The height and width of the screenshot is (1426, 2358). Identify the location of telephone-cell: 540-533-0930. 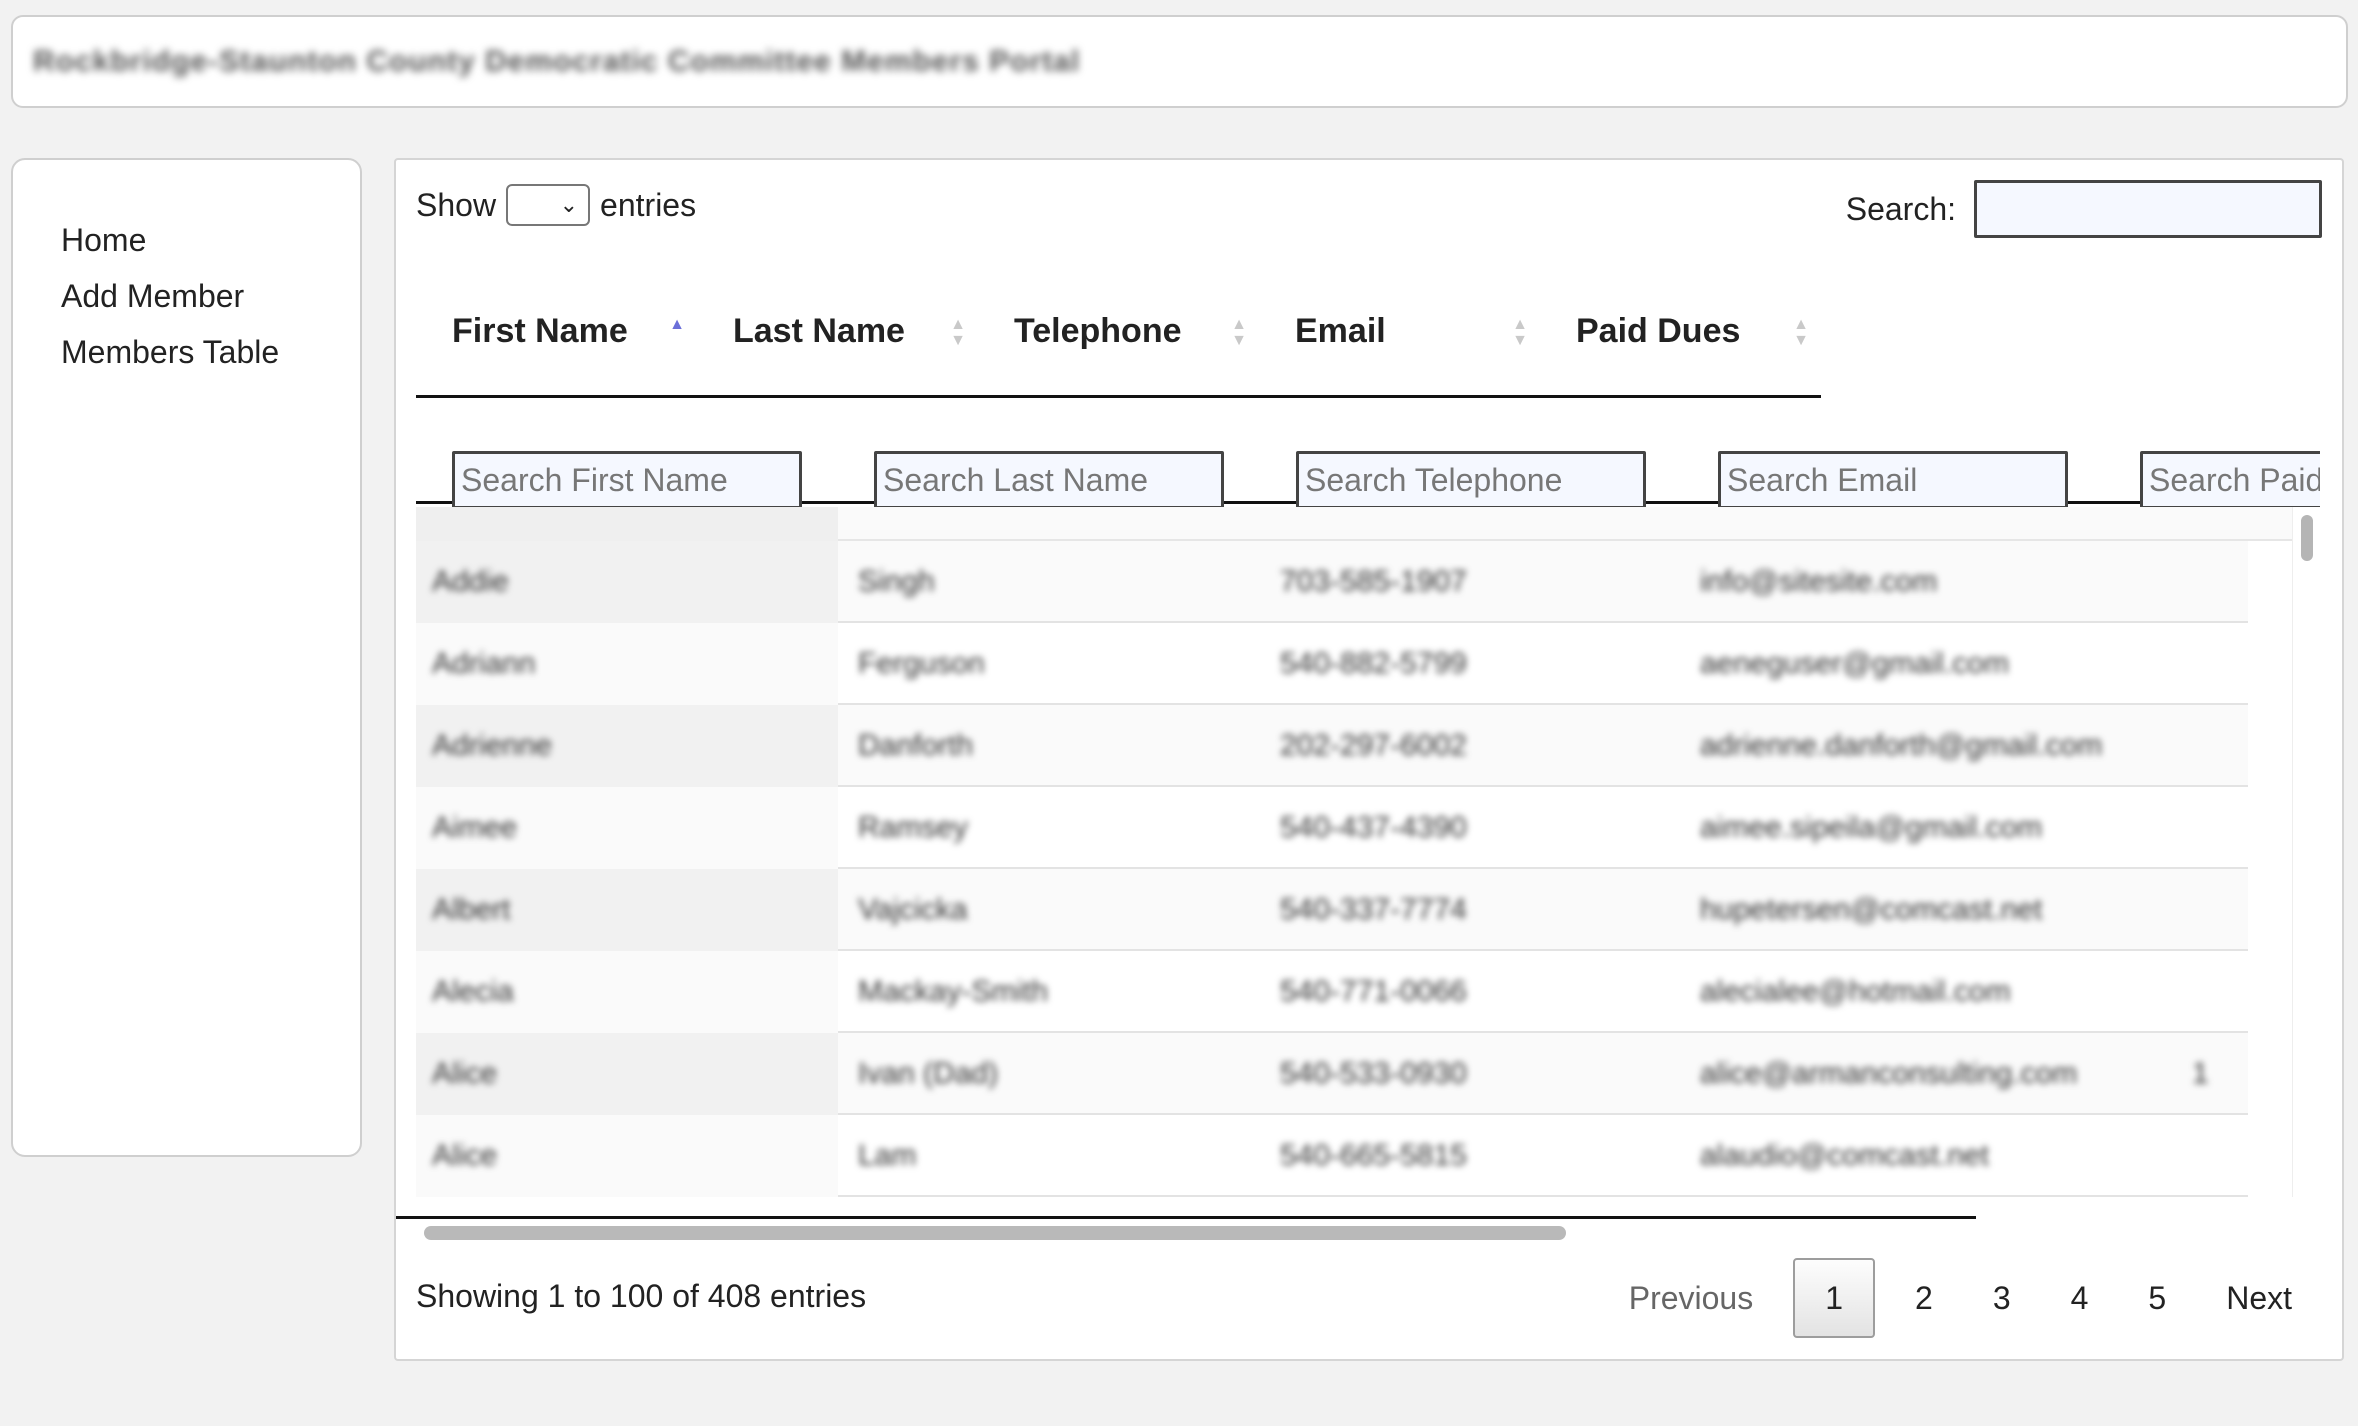
(1373, 1073).